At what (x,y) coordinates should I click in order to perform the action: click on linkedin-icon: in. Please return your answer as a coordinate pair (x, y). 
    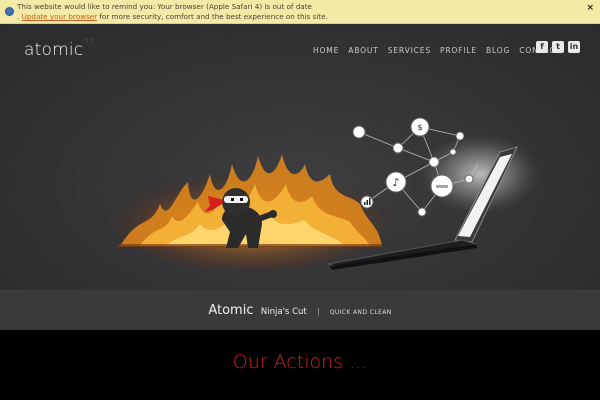
    Looking at the image, I should click on (574, 47).